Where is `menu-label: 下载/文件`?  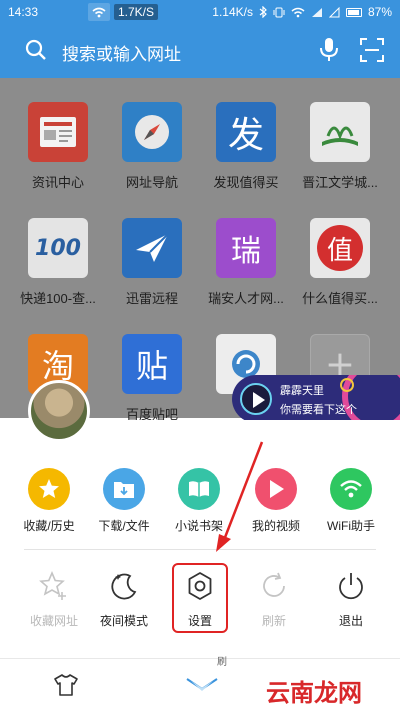
menu-label: 下载/文件 is located at coordinates (124, 526).